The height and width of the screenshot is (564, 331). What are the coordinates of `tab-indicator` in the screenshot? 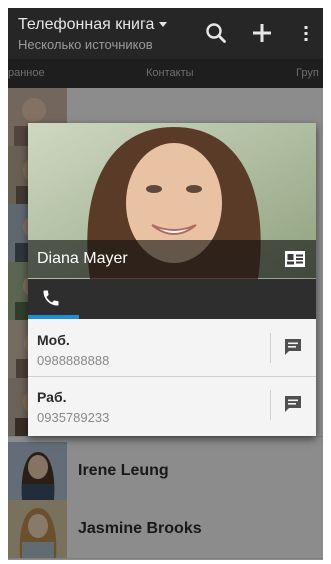 It's located at (53, 317).